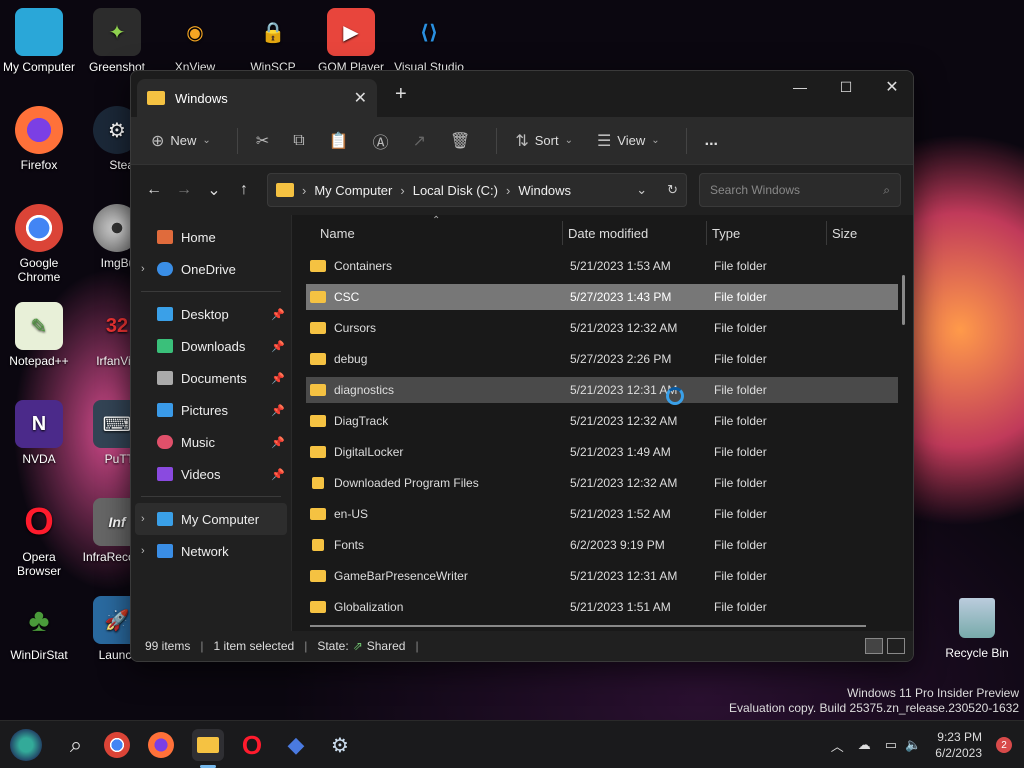 This screenshot has width=1024, height=768. What do you see at coordinates (39, 41) in the screenshot?
I see `desktop-icon-my-computer: My Computer` at bounding box center [39, 41].